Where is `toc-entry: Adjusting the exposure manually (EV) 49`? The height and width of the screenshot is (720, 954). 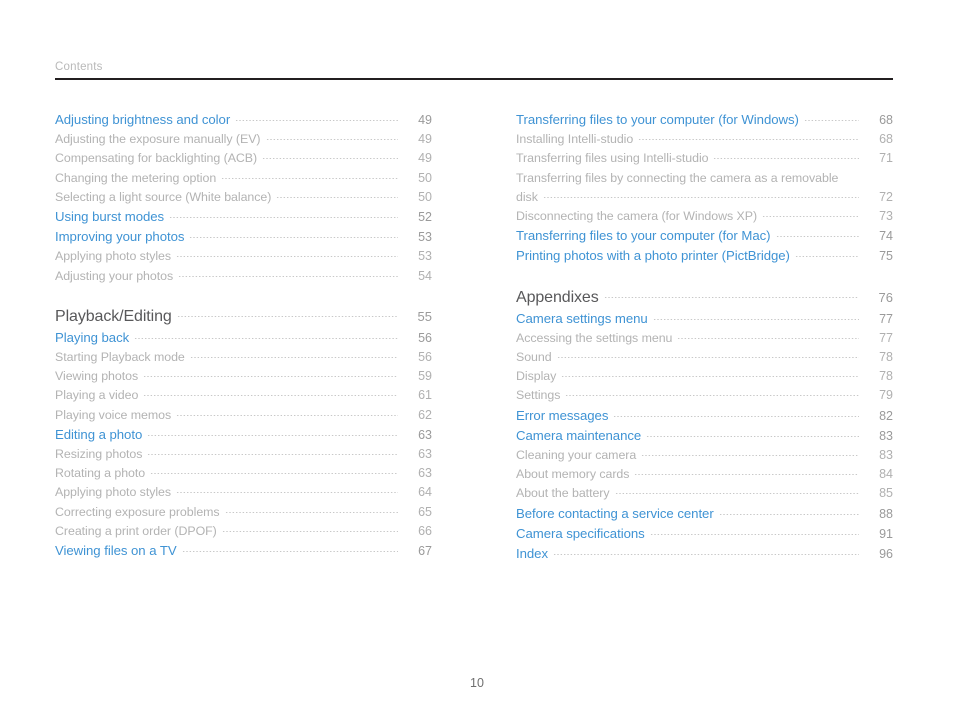
toc-entry: Adjusting the exposure manually (EV) 49 is located at coordinates (243, 139).